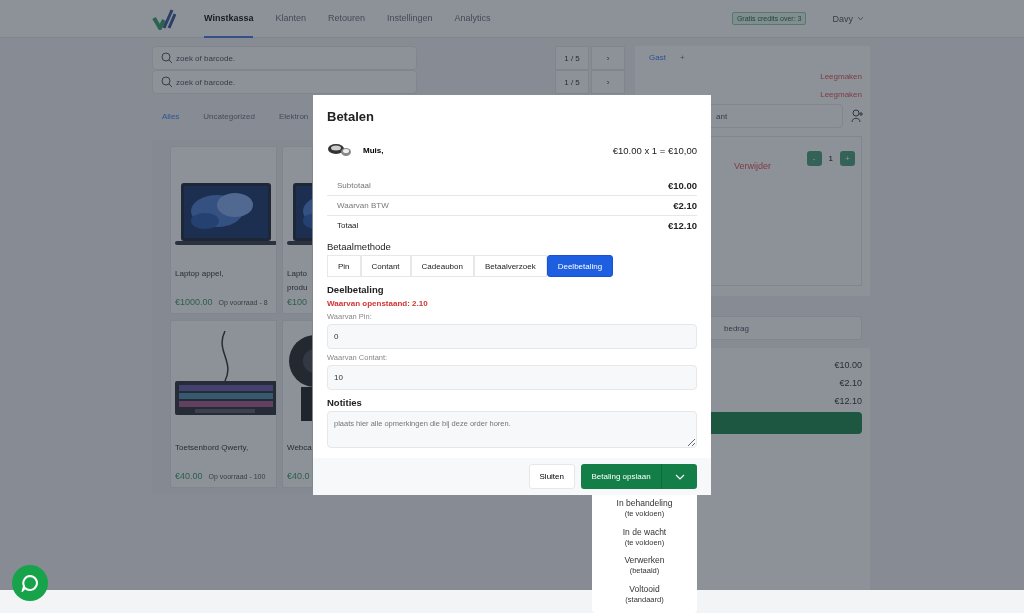 The width and height of the screenshot is (1024, 613). I want to click on amount-input: 10, so click(512, 377).